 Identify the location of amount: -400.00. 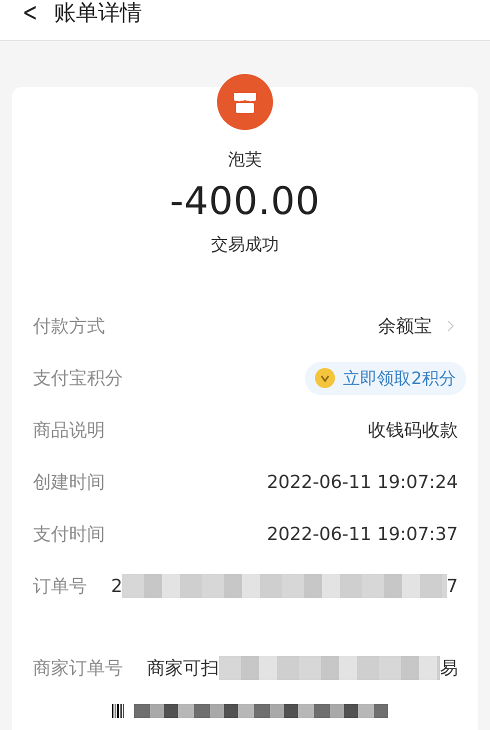
(245, 201).